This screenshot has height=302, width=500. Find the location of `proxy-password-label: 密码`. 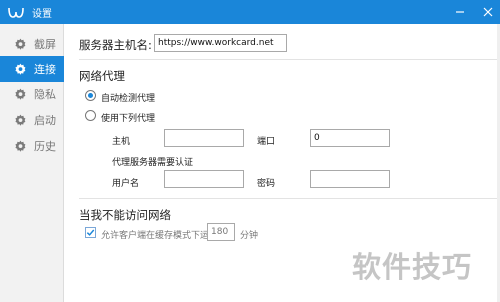

proxy-password-label: 密码 is located at coordinates (266, 184).